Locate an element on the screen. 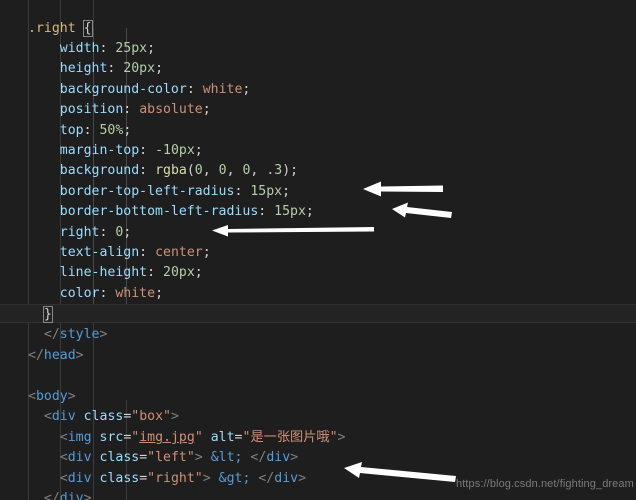 The image size is (636, 500). css-property: border-bottom-left-radius is located at coordinates (159, 211).